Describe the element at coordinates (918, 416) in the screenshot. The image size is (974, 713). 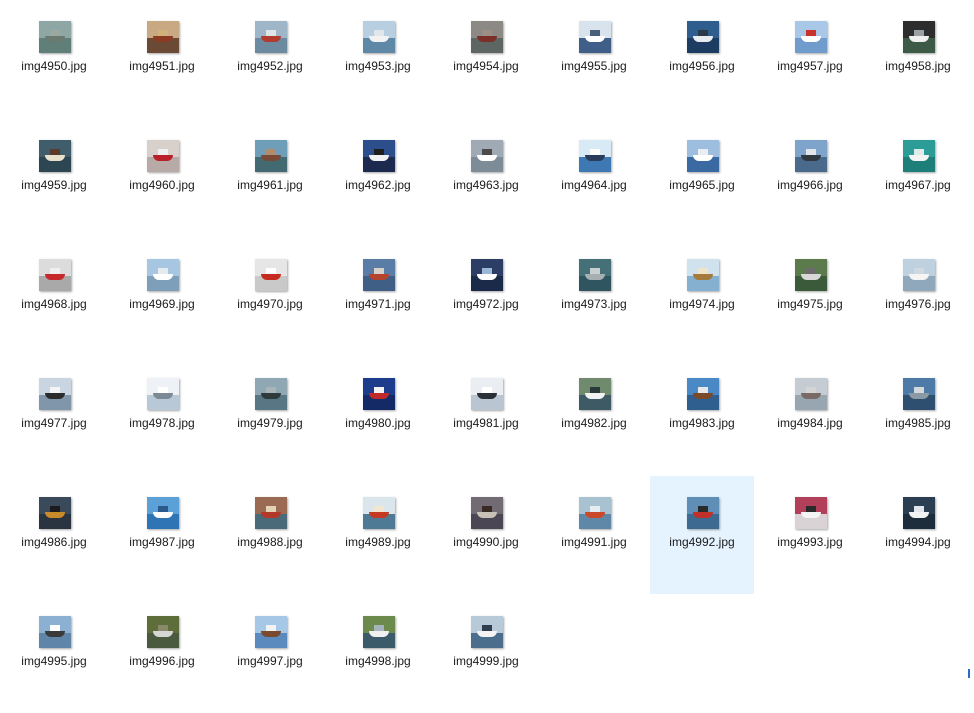
I see `file-item: img4985.jpg` at that location.